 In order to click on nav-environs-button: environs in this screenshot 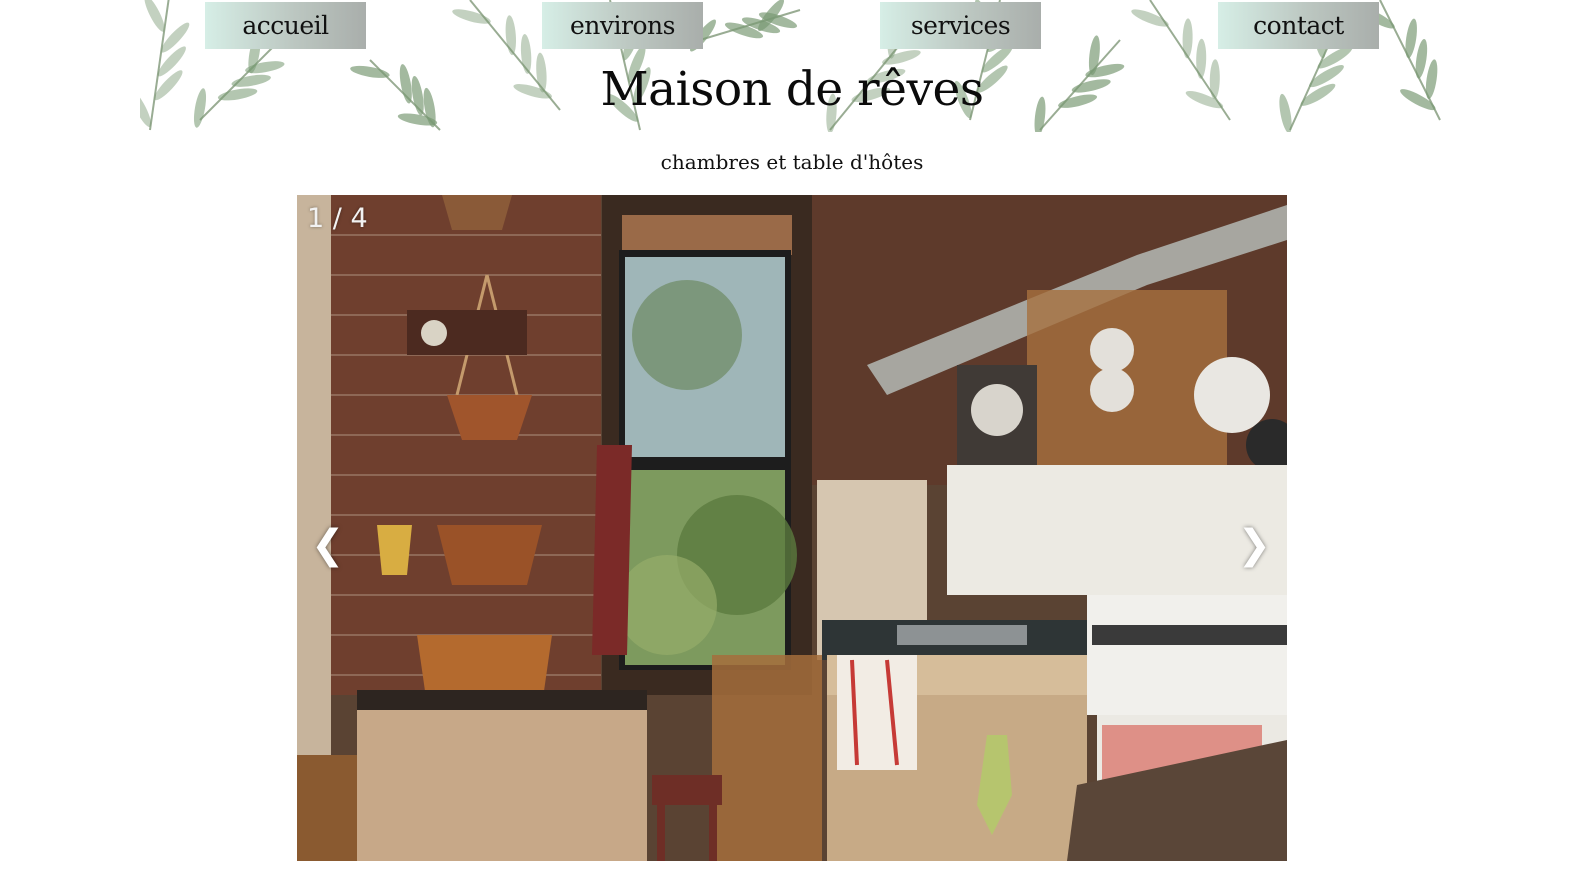, I will do `click(622, 25)`.